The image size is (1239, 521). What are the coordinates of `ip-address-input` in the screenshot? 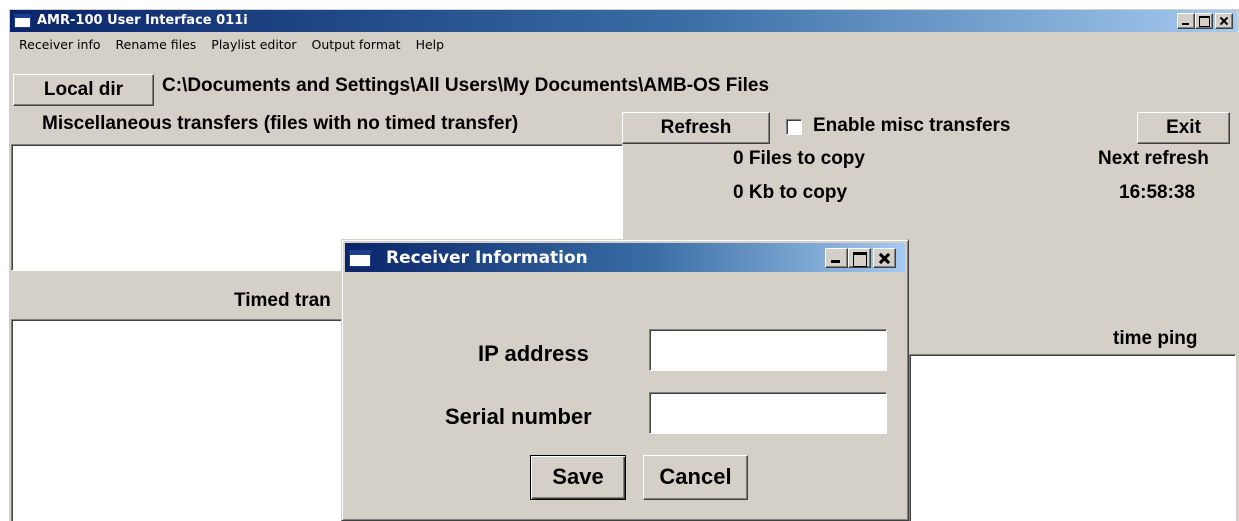 It's located at (768, 350).